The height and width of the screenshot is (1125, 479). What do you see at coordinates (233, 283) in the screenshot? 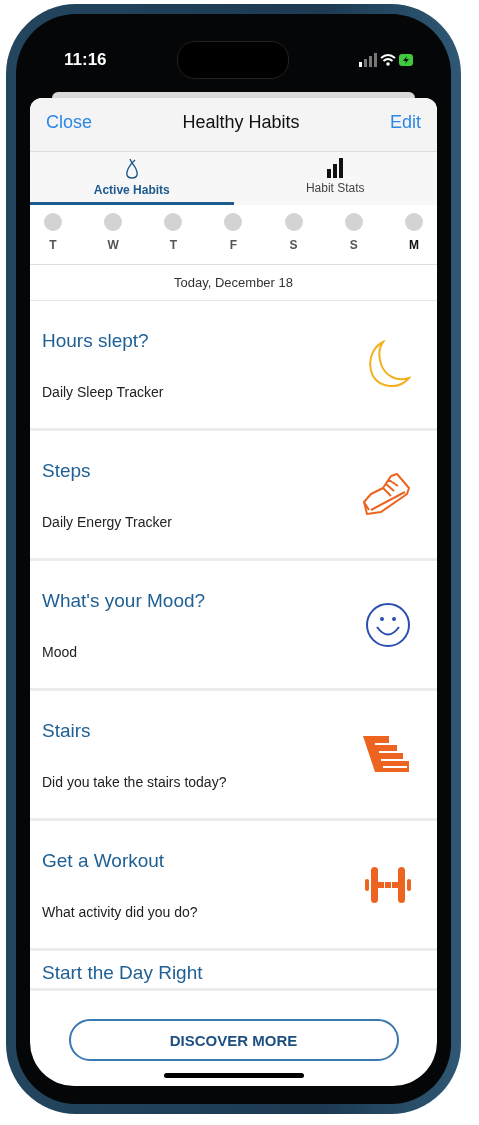
I see `date-label: Today, December 18` at bounding box center [233, 283].